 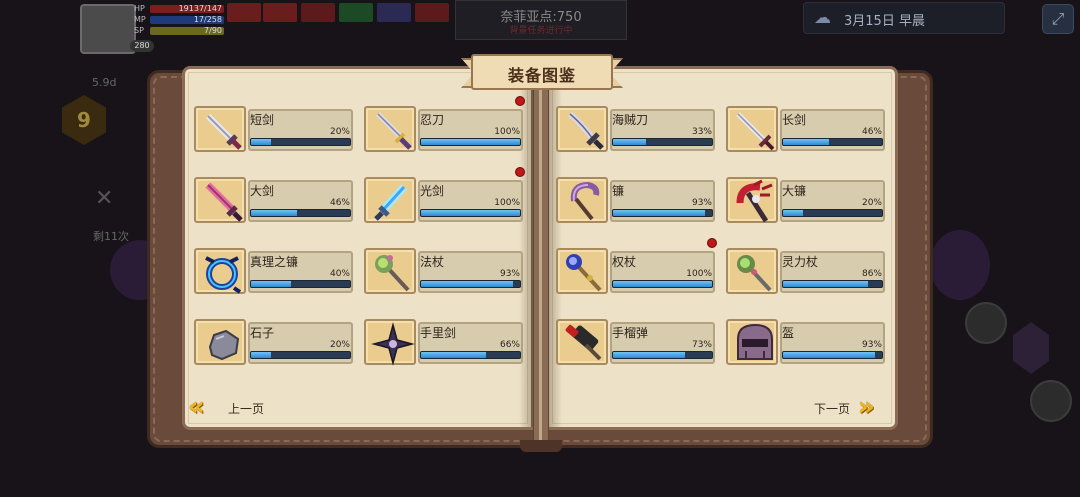 I want to click on hp-stat: HP 19137/147, so click(x=179, y=9).